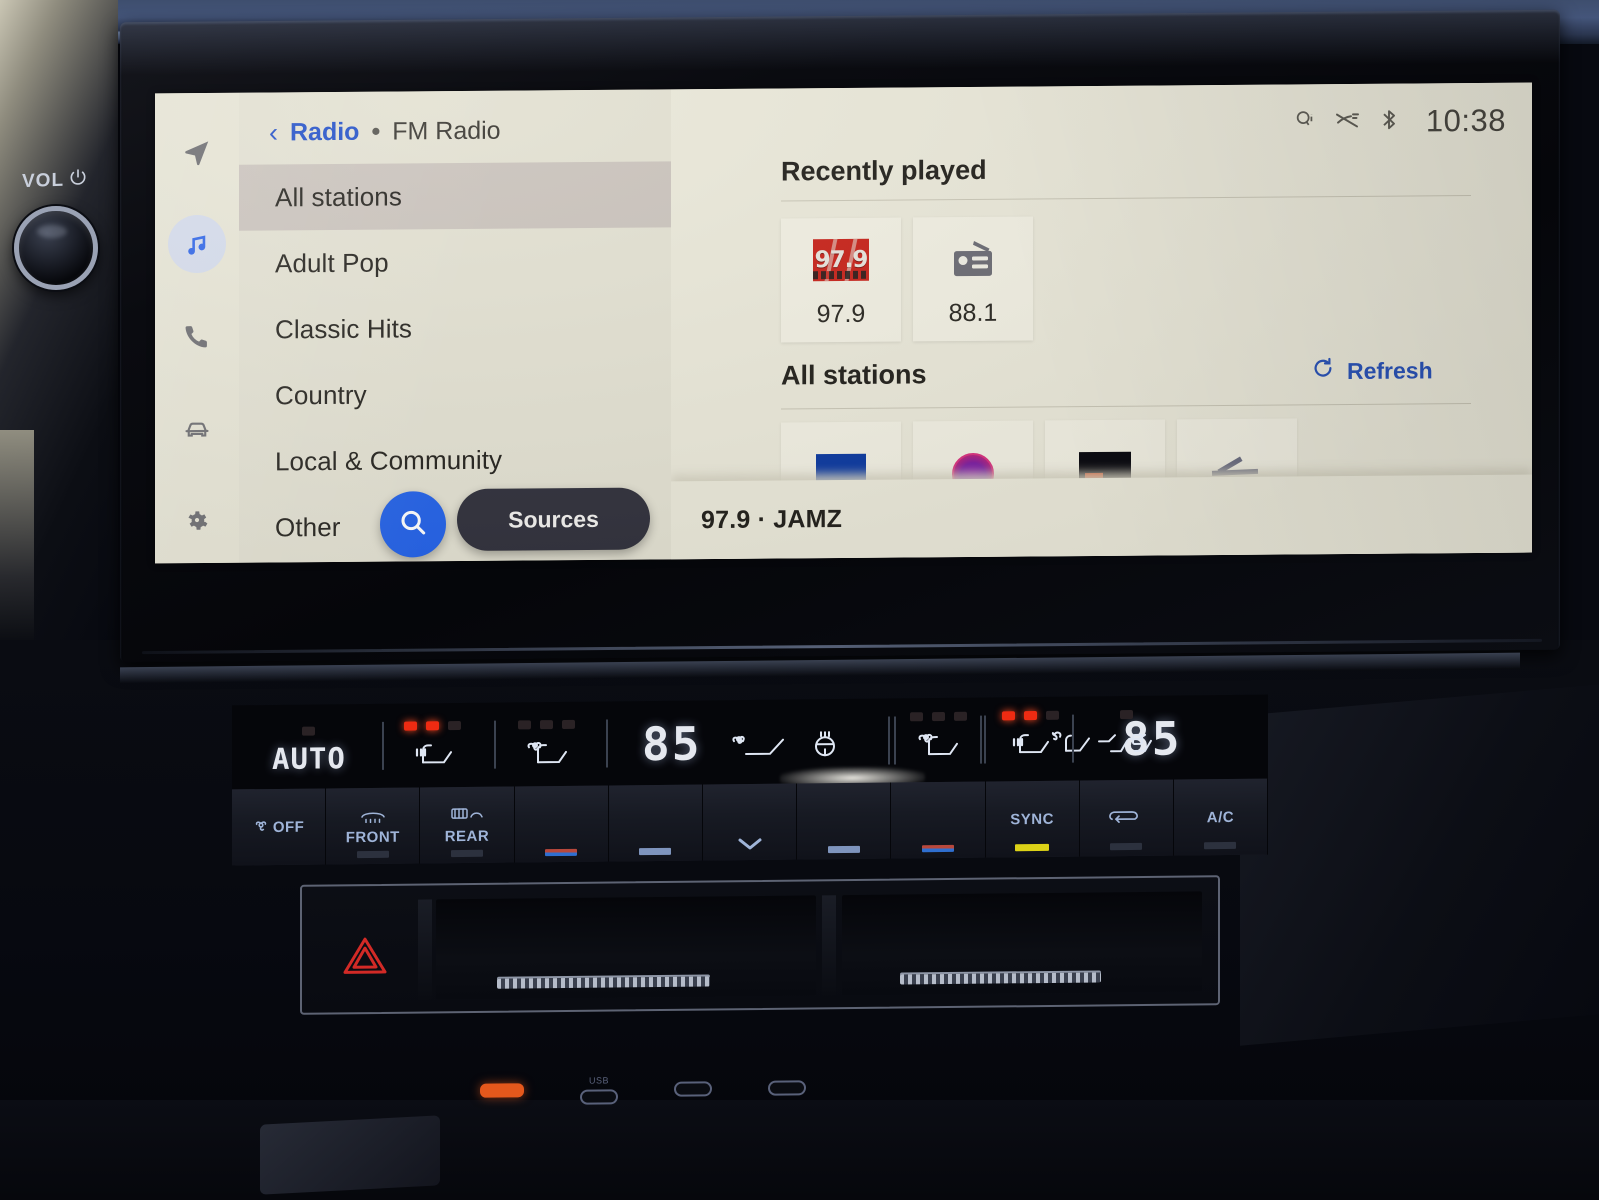  Describe the element at coordinates (1022, 943) in the screenshot. I see `air-vent-right` at that location.